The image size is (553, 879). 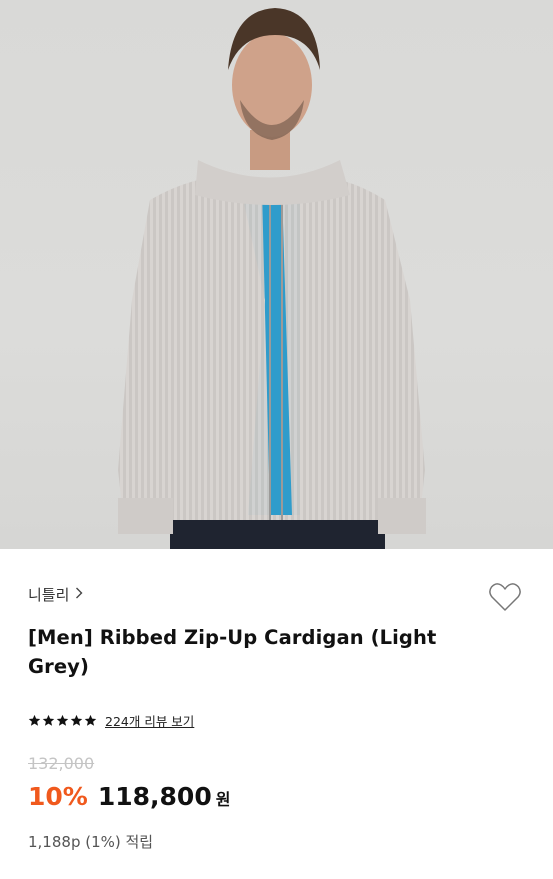 I want to click on reward-points: 1,188p (1%) 적립, so click(x=91, y=842).